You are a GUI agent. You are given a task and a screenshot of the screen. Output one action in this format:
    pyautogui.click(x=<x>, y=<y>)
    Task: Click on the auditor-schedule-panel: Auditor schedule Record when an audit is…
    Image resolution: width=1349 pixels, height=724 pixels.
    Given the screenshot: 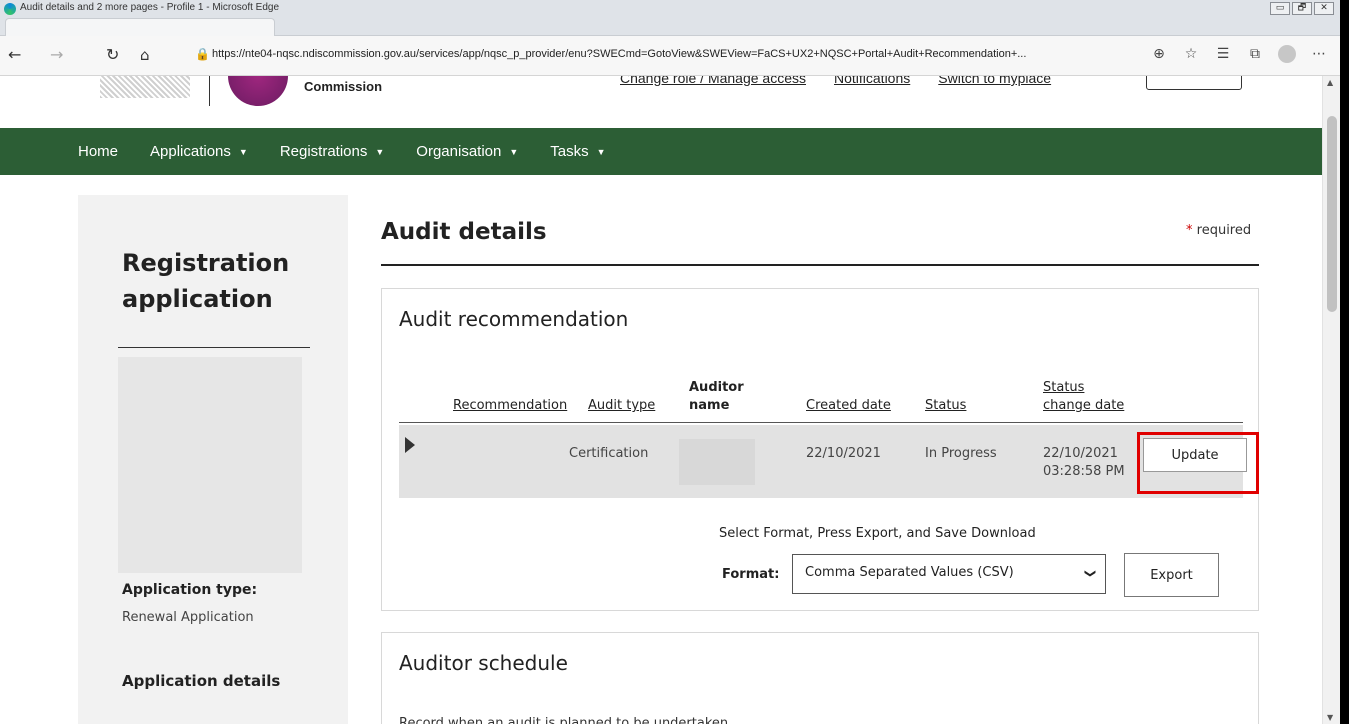 What is the action you would take?
    pyautogui.click(x=820, y=678)
    